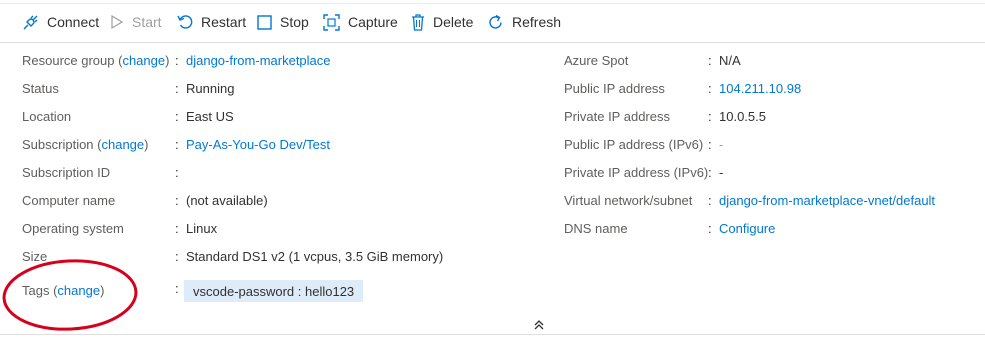 This screenshot has height=352, width=985. I want to click on play-icon, so click(117, 22).